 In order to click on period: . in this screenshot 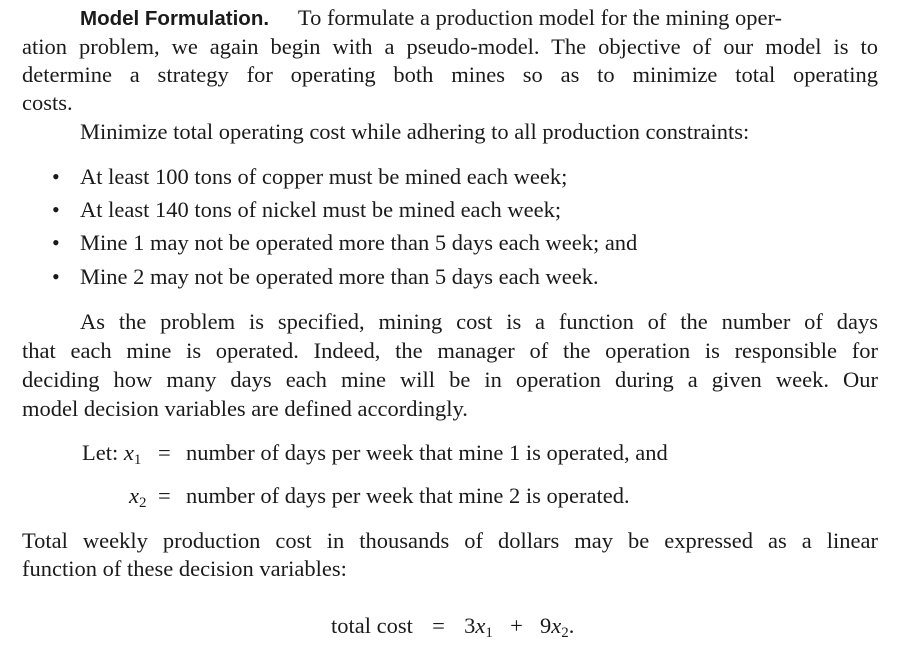, I will do `click(571, 625)`.